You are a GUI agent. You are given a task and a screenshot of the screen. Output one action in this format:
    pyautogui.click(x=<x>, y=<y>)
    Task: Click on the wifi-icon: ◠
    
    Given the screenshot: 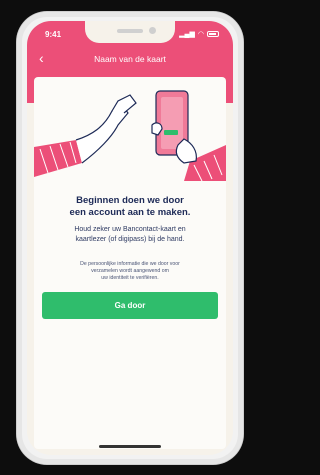 What is the action you would take?
    pyautogui.click(x=200, y=34)
    